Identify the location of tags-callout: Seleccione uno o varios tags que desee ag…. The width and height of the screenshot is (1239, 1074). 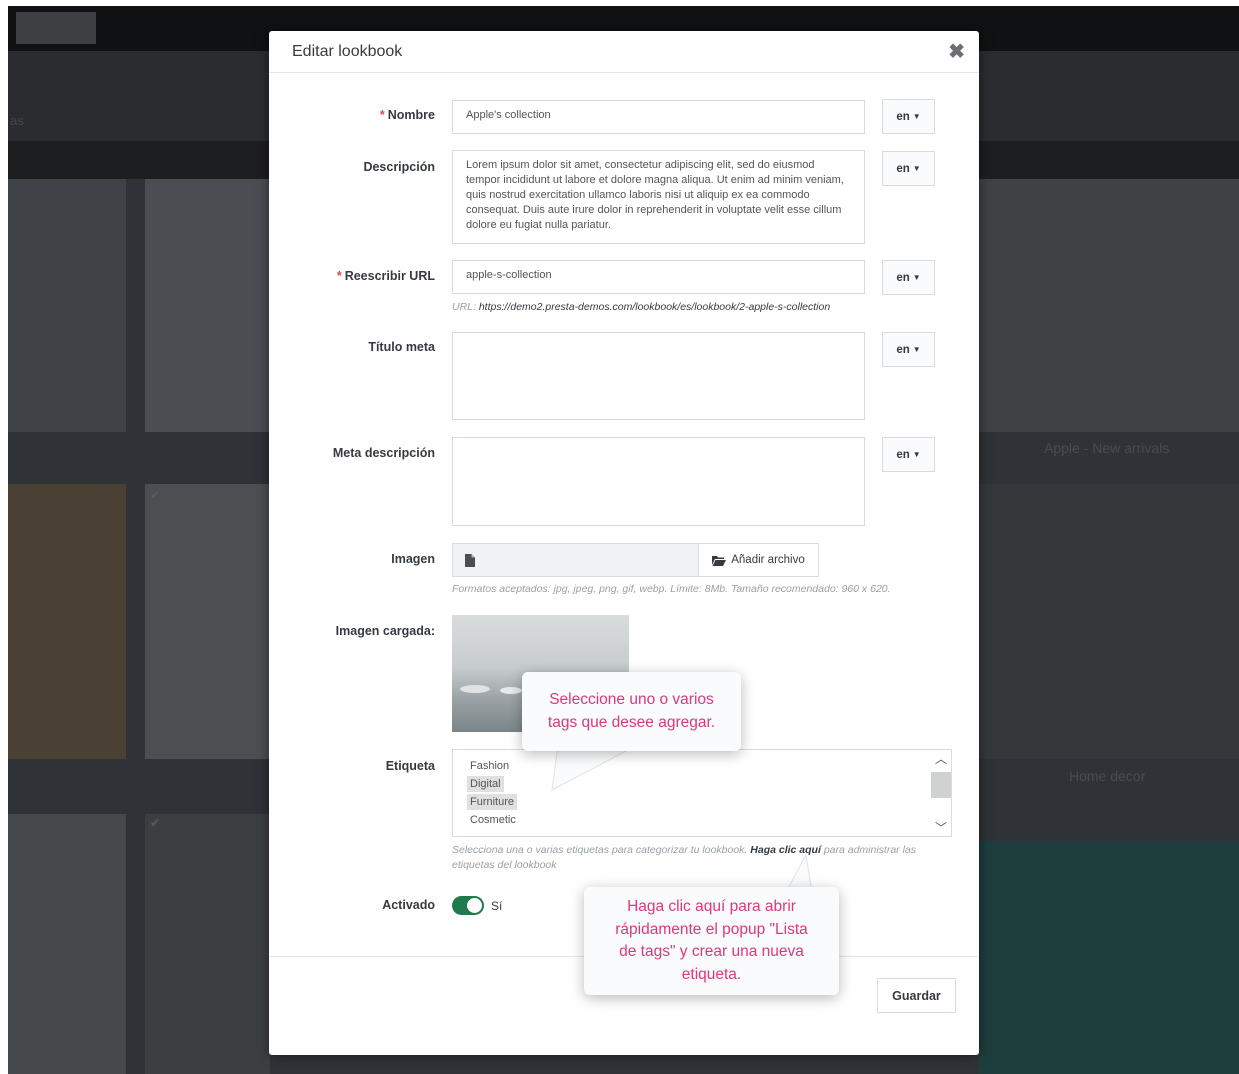
(631, 711).